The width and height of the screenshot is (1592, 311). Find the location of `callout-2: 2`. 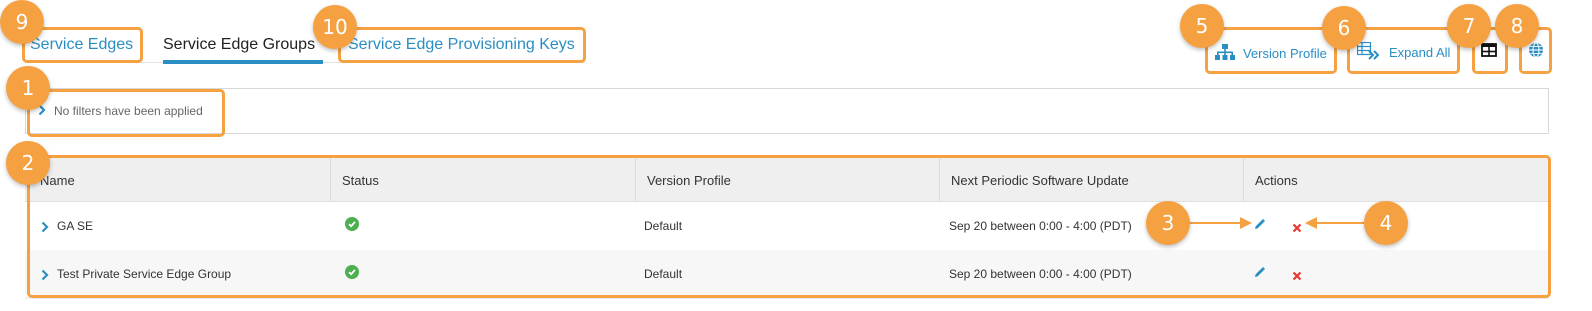

callout-2: 2 is located at coordinates (28, 163).